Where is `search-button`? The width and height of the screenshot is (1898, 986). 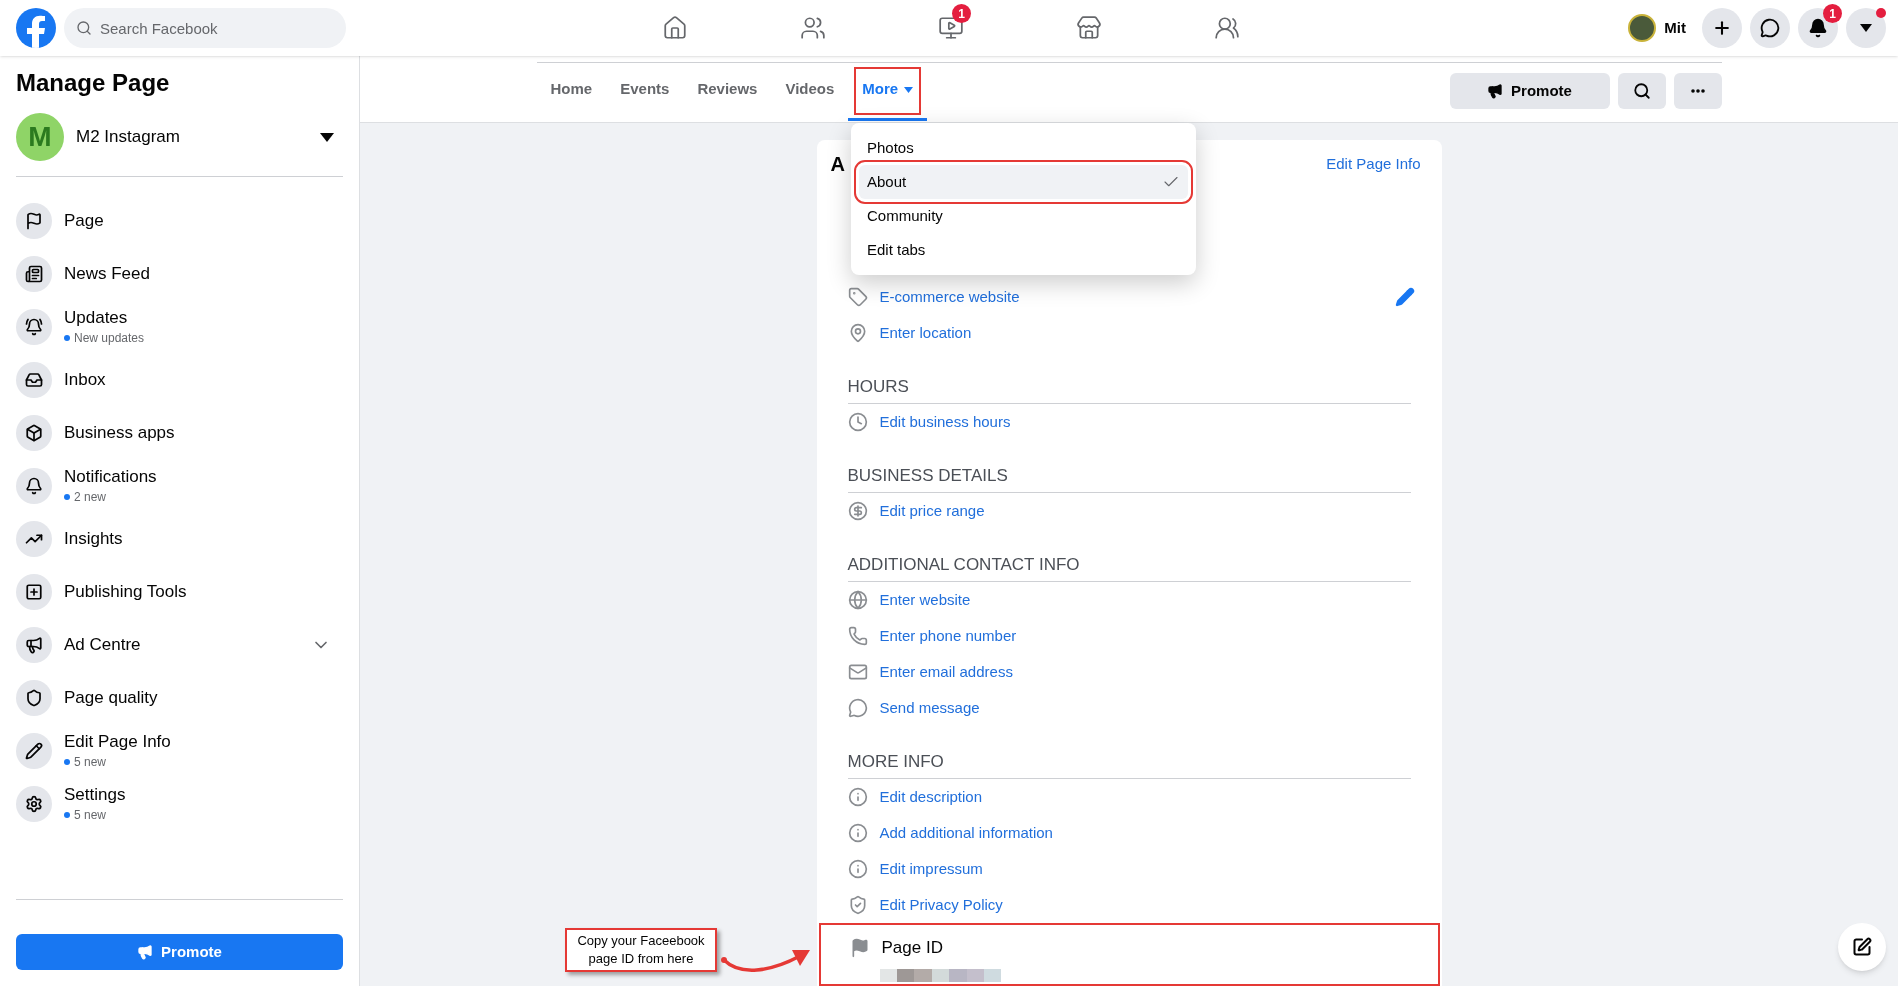
search-button is located at coordinates (1641, 91).